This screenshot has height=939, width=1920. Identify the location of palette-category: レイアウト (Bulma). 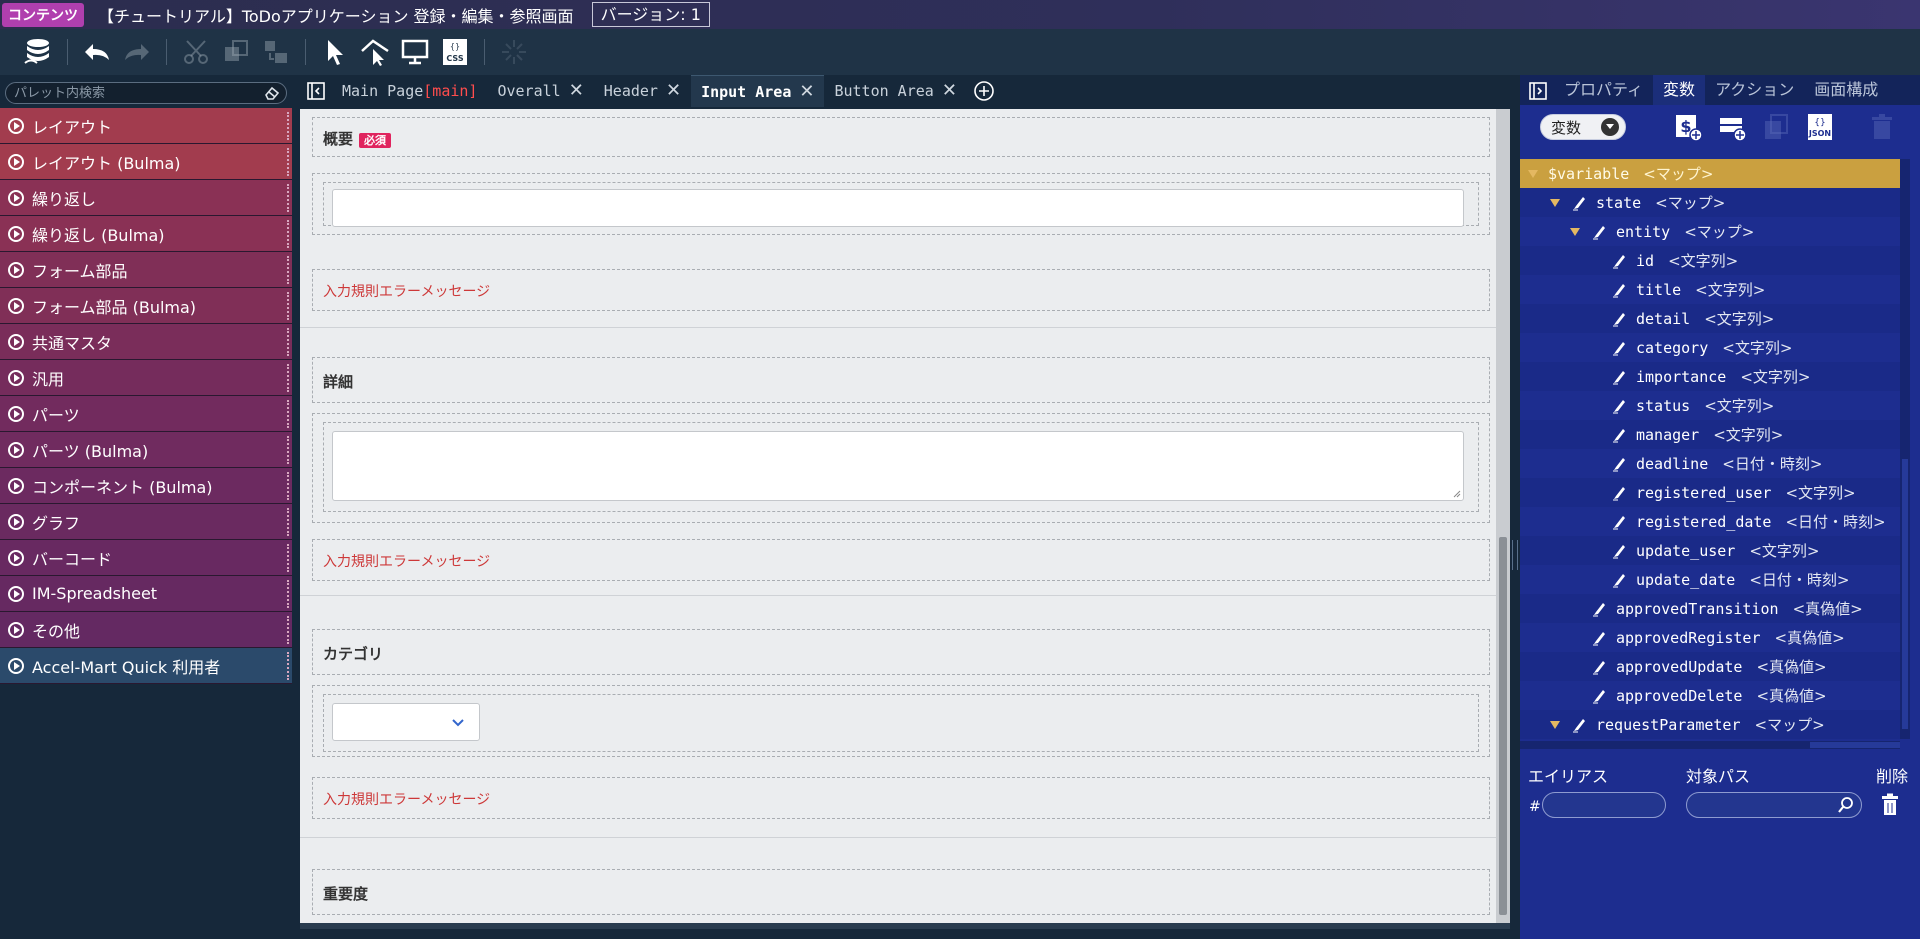
(146, 162).